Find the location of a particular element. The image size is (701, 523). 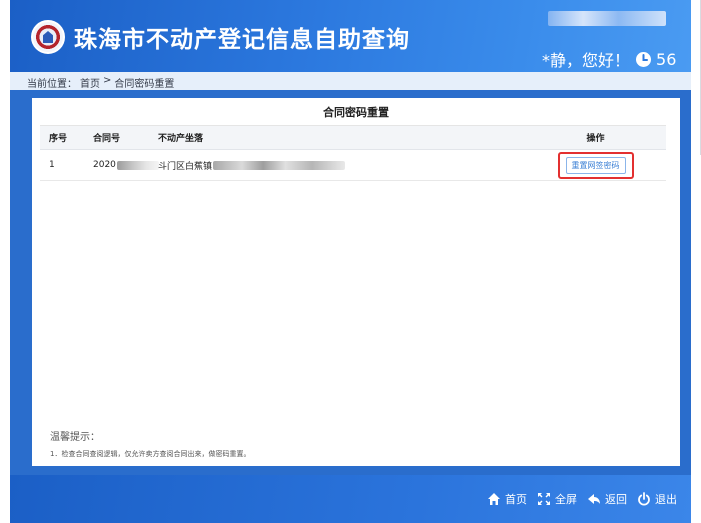

footer-bar: 首页 全屏 返回 退出 is located at coordinates (350, 499).